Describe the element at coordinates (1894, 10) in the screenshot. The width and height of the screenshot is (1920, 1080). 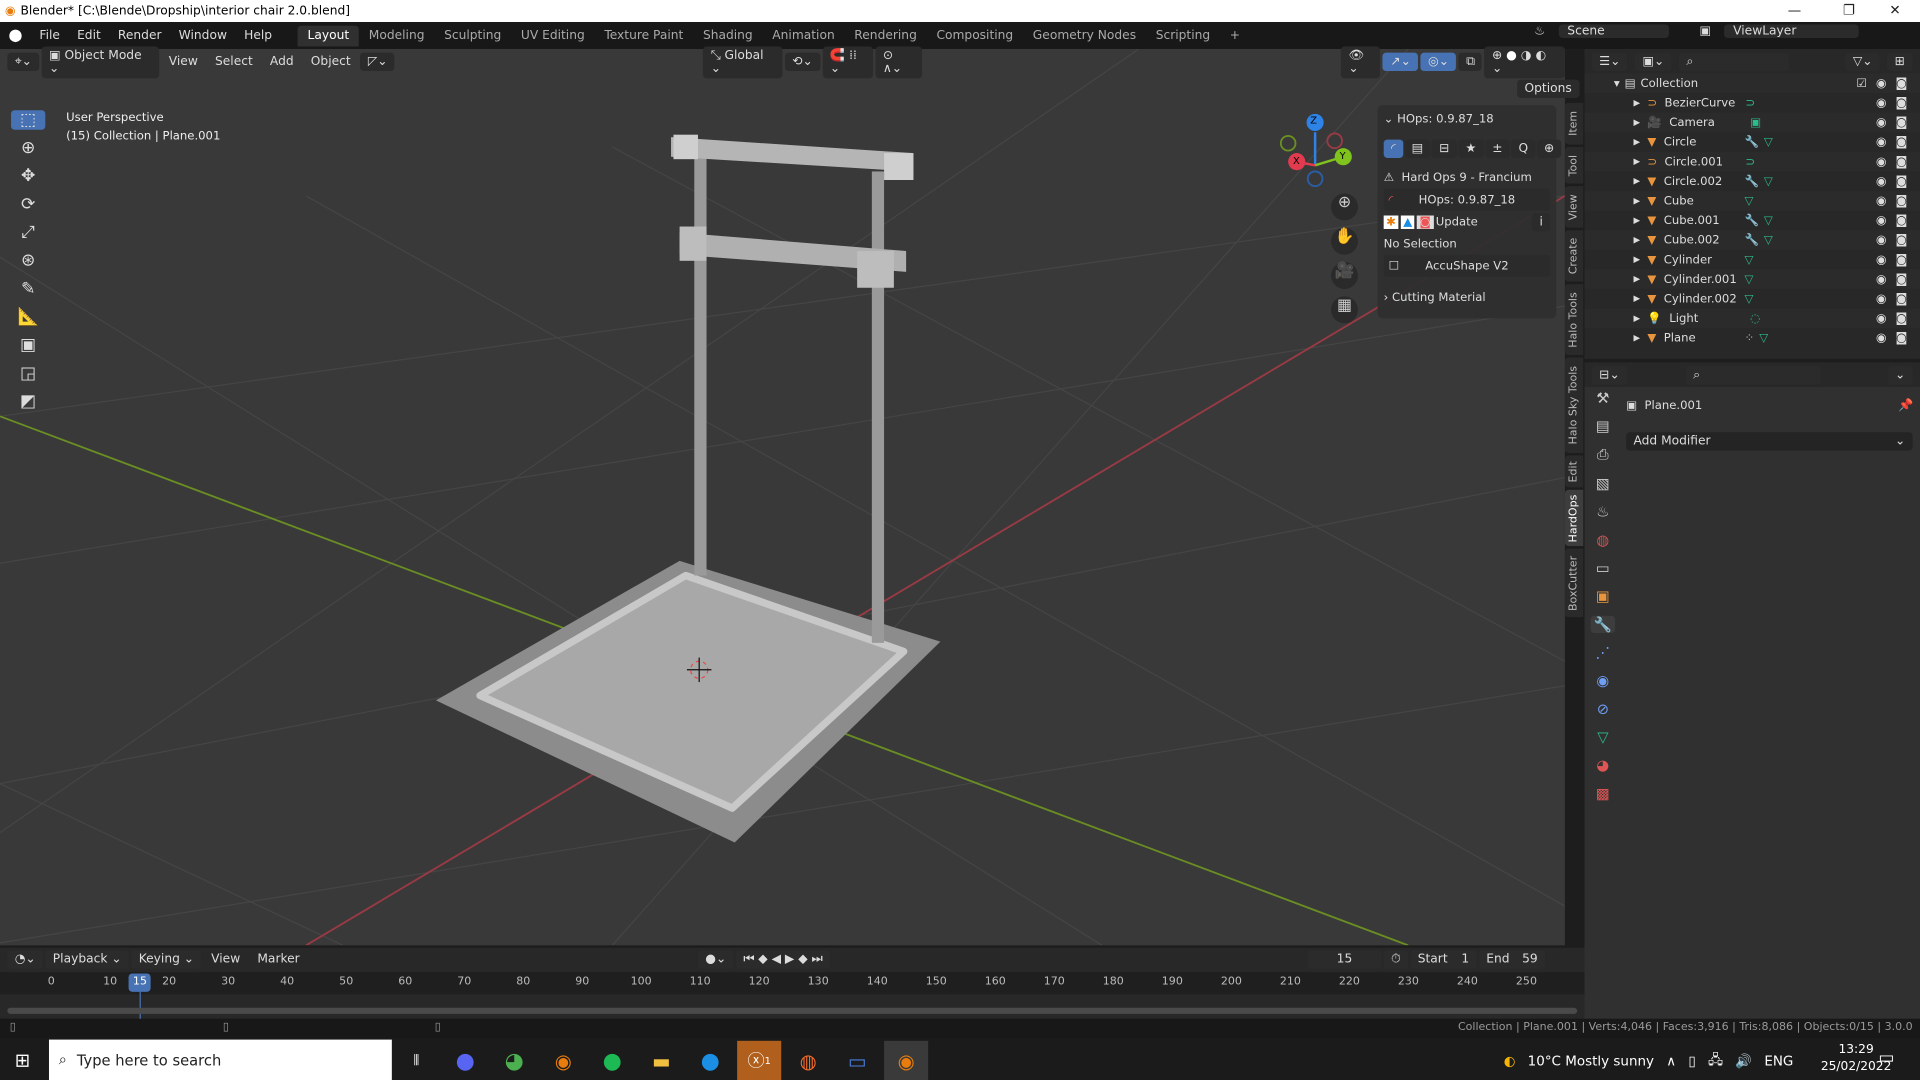
I see `close-button: ✕` at that location.